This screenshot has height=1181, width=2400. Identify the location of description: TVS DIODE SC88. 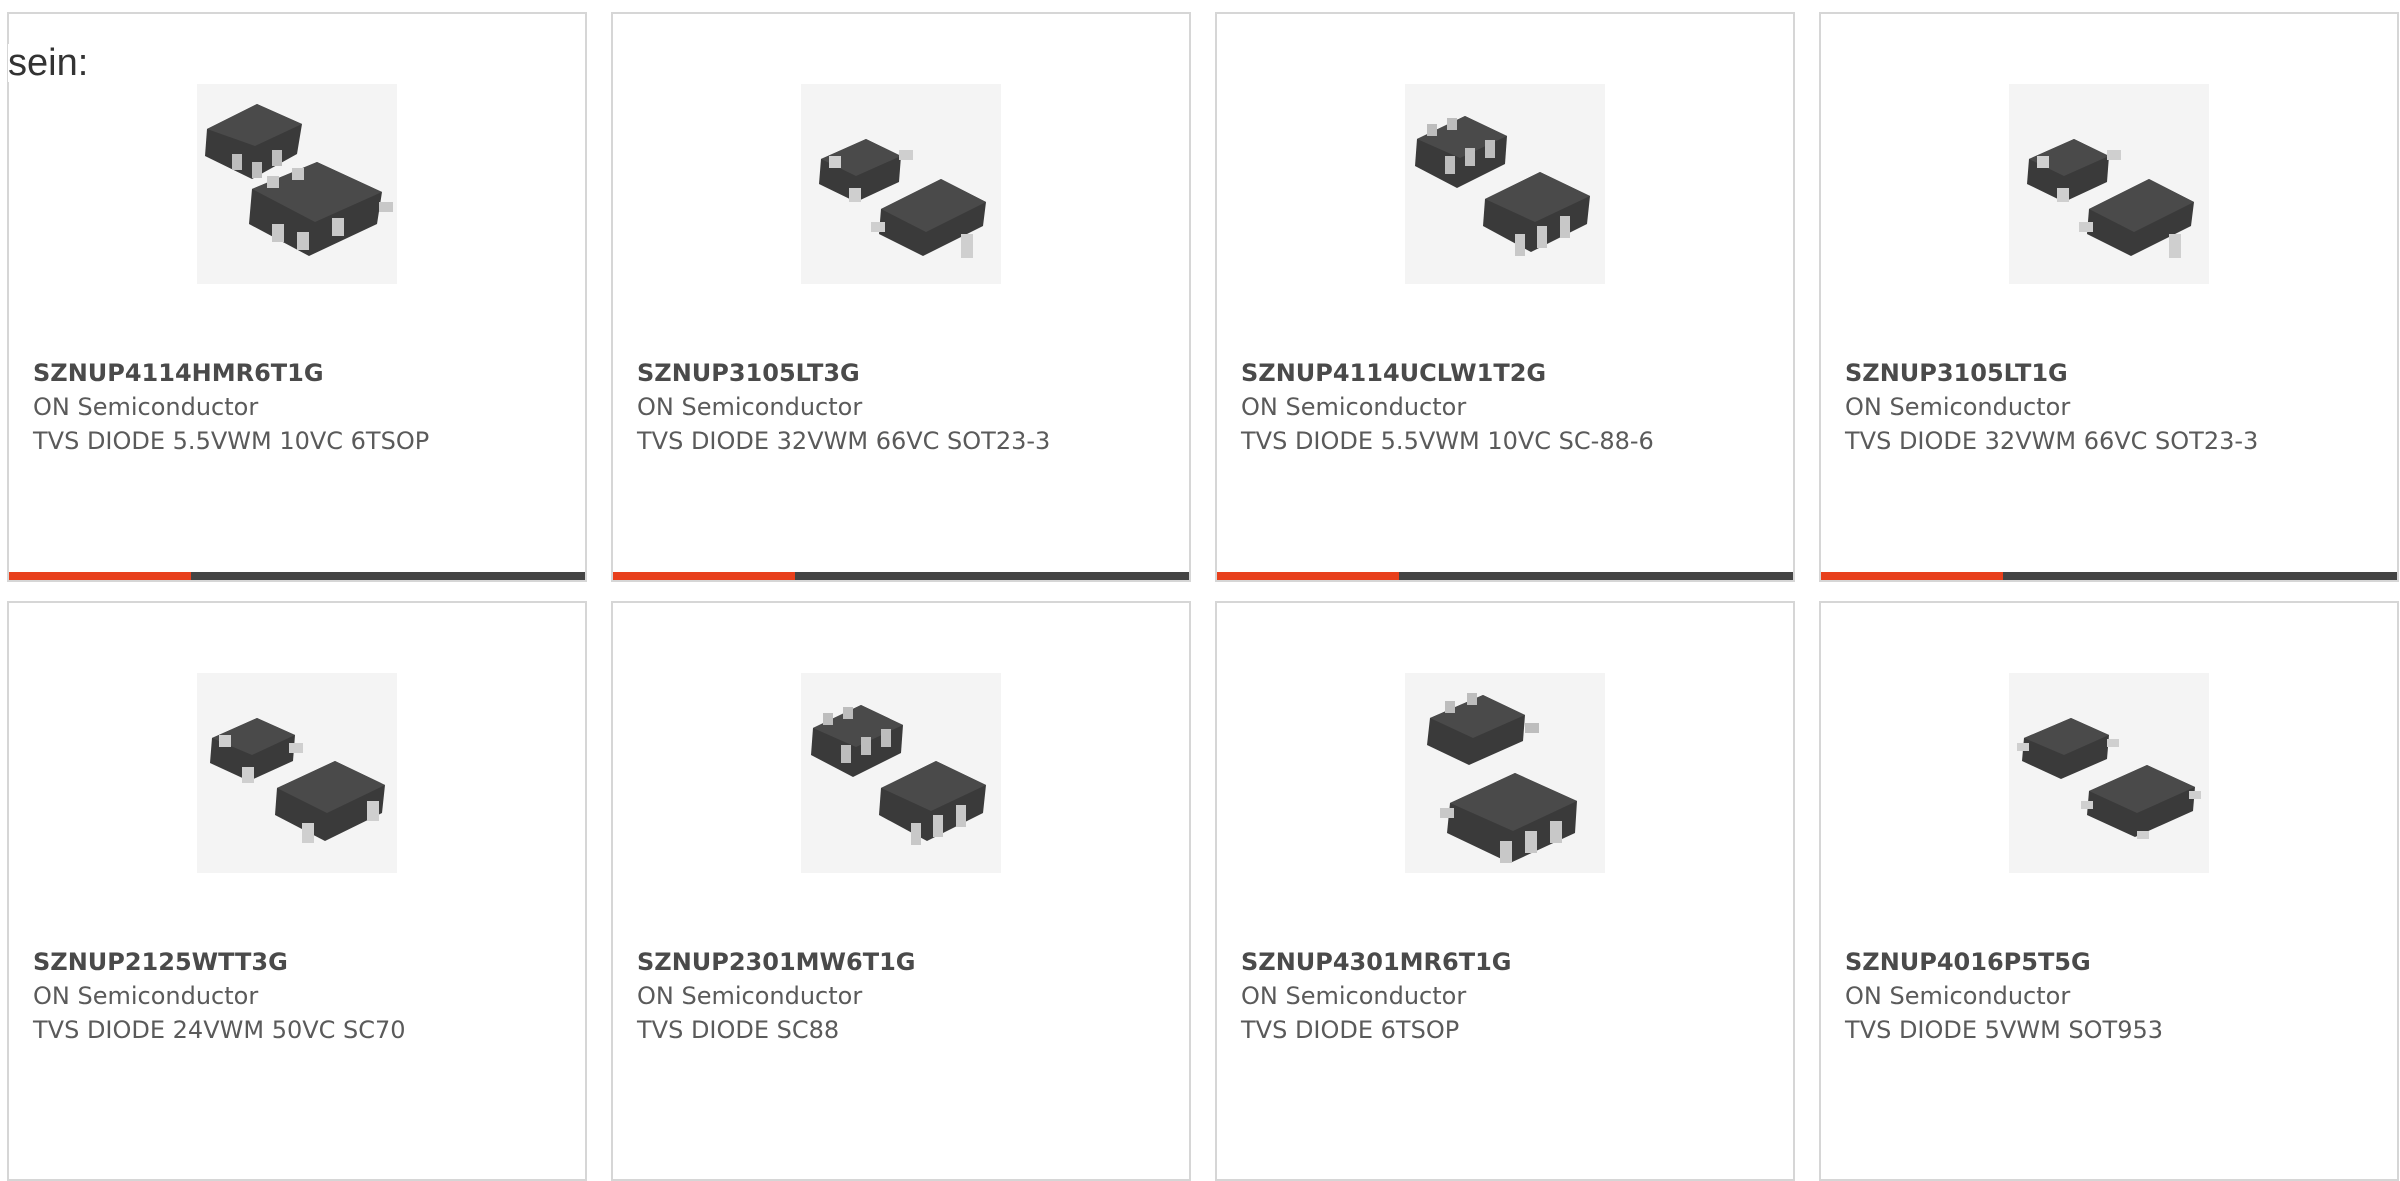
(738, 1030).